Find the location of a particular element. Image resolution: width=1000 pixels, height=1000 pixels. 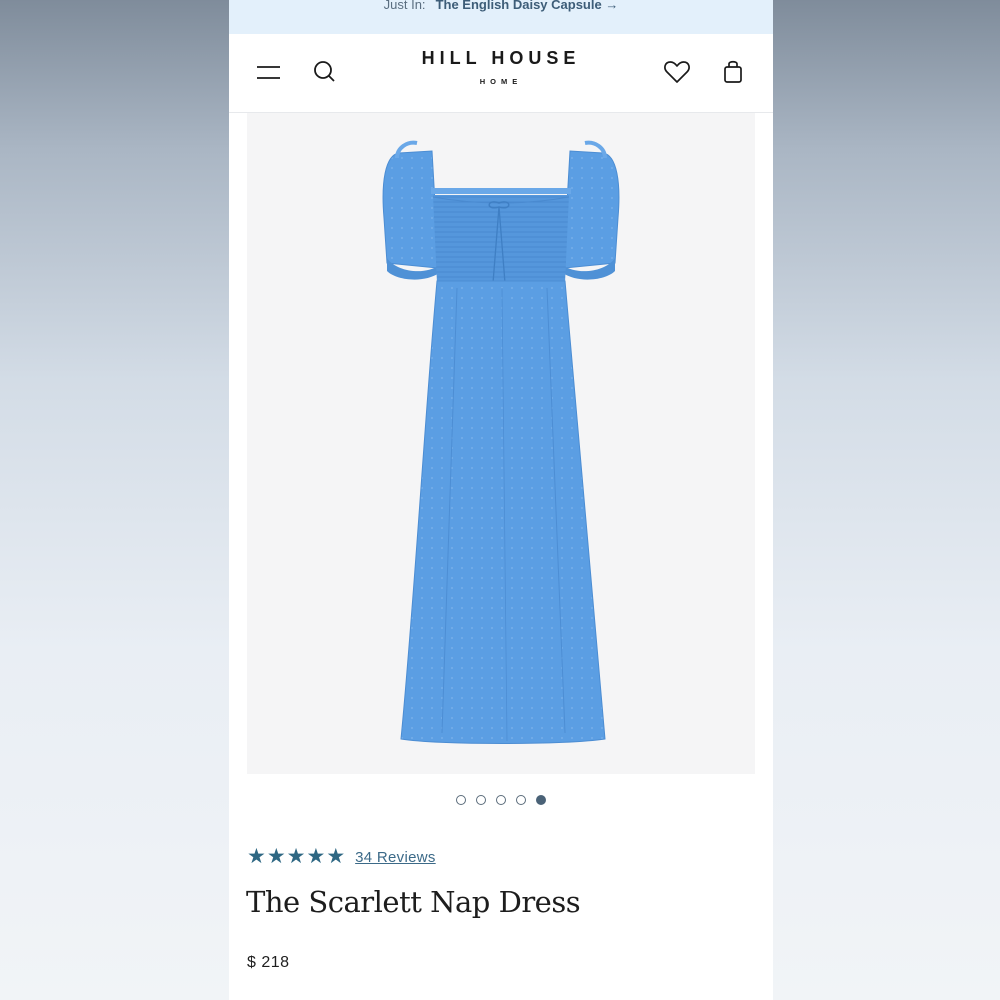

bag-icon is located at coordinates (733, 72).